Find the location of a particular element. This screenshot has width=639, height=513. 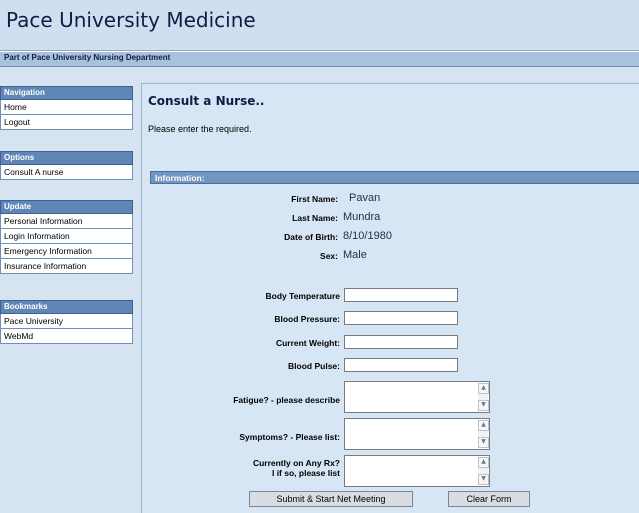

last-name-value: Mundra is located at coordinates (362, 217).